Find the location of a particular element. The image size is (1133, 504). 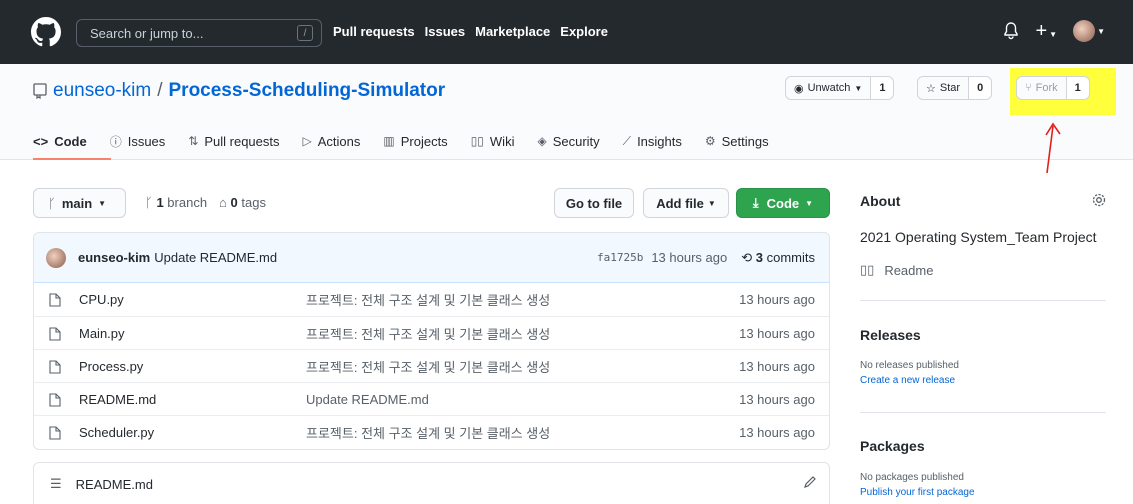

tab-actions: ▷ Actions is located at coordinates (332, 141).